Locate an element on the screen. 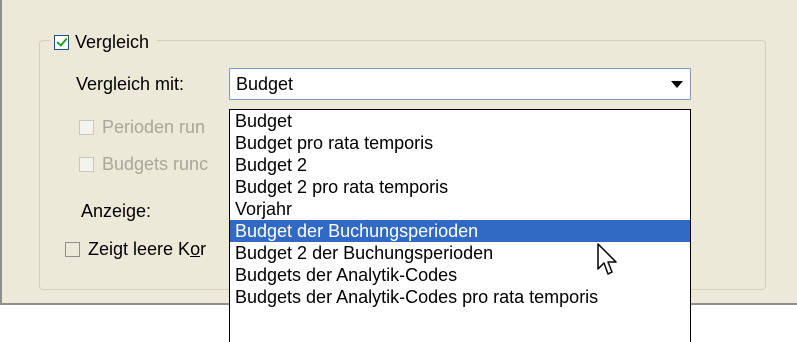  vergleich-mit-label: Vergleich mit: is located at coordinates (130, 84).